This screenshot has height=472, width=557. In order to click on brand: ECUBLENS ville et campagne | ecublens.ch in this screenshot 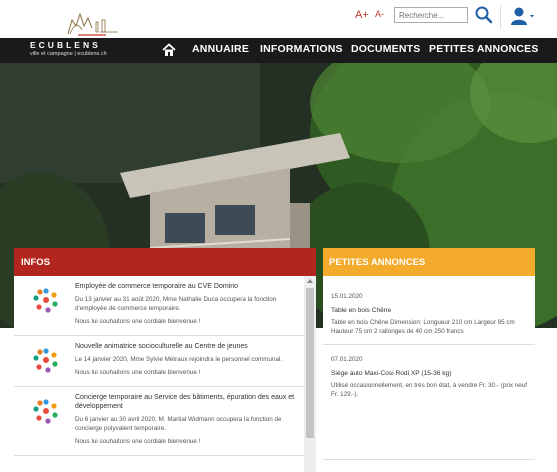, I will do `click(68, 50)`.